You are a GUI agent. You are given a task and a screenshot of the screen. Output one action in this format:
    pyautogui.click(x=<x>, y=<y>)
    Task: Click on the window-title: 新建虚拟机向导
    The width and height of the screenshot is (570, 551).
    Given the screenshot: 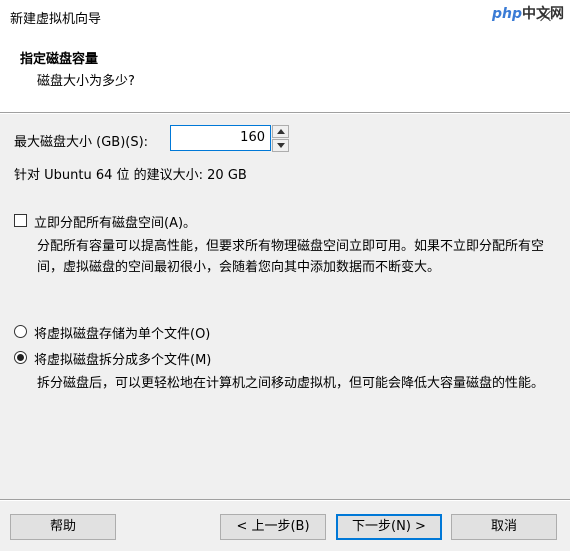 What is the action you would take?
    pyautogui.click(x=56, y=19)
    